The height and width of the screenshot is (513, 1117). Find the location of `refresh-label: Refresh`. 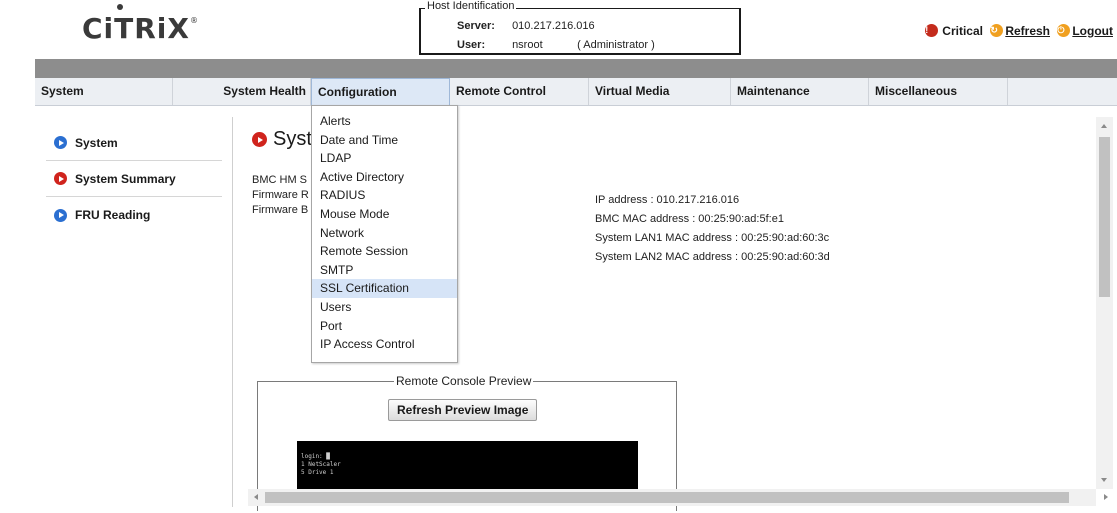

refresh-label: Refresh is located at coordinates (1027, 31).